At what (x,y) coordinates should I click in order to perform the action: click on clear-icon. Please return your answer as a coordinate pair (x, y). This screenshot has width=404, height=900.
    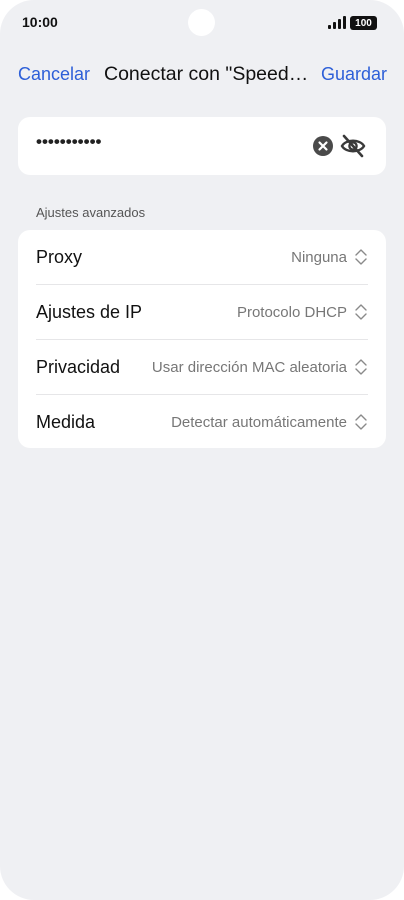
    Looking at the image, I should click on (323, 146).